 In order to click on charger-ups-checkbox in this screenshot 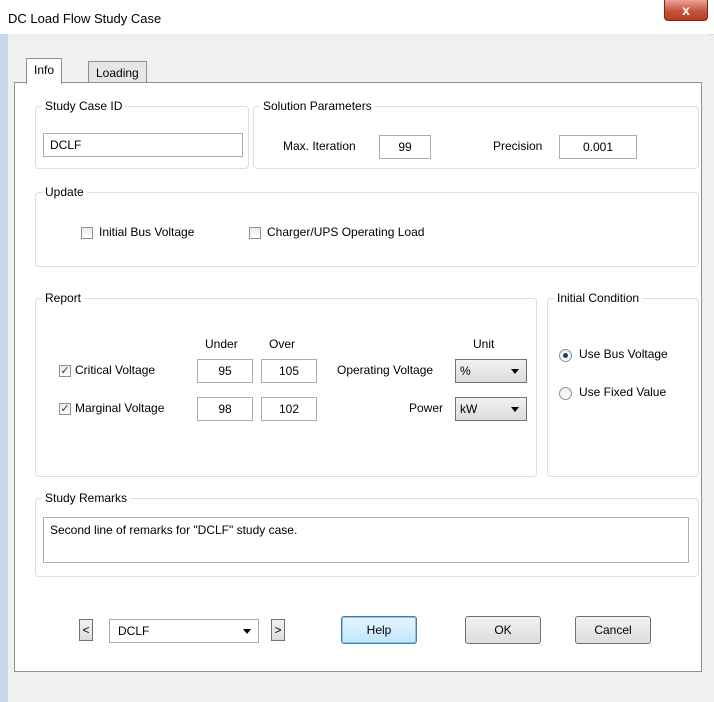, I will do `click(255, 233)`.